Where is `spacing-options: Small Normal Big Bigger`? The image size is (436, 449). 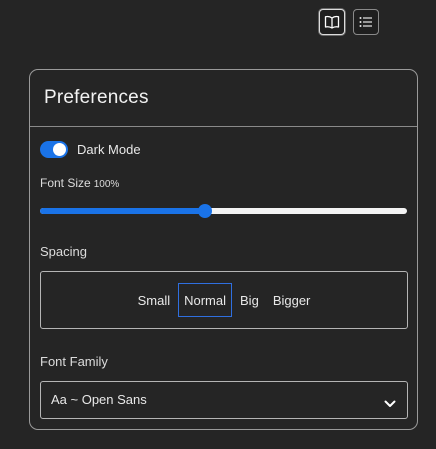 spacing-options: Small Normal Big Bigger is located at coordinates (224, 300).